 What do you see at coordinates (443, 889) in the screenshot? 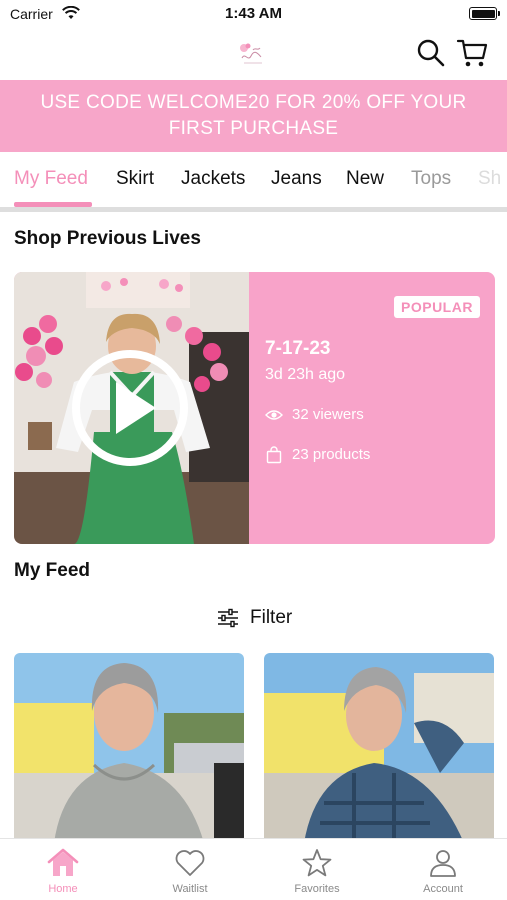
I see `nav-account-label: Account` at bounding box center [443, 889].